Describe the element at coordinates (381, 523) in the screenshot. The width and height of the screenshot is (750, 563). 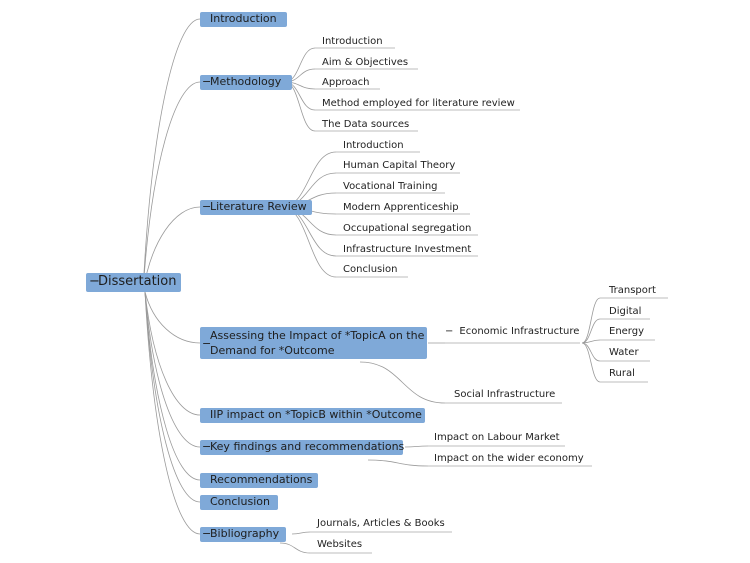
I see `leaf-journals-articles-books: Journals, Articles & Books` at that location.